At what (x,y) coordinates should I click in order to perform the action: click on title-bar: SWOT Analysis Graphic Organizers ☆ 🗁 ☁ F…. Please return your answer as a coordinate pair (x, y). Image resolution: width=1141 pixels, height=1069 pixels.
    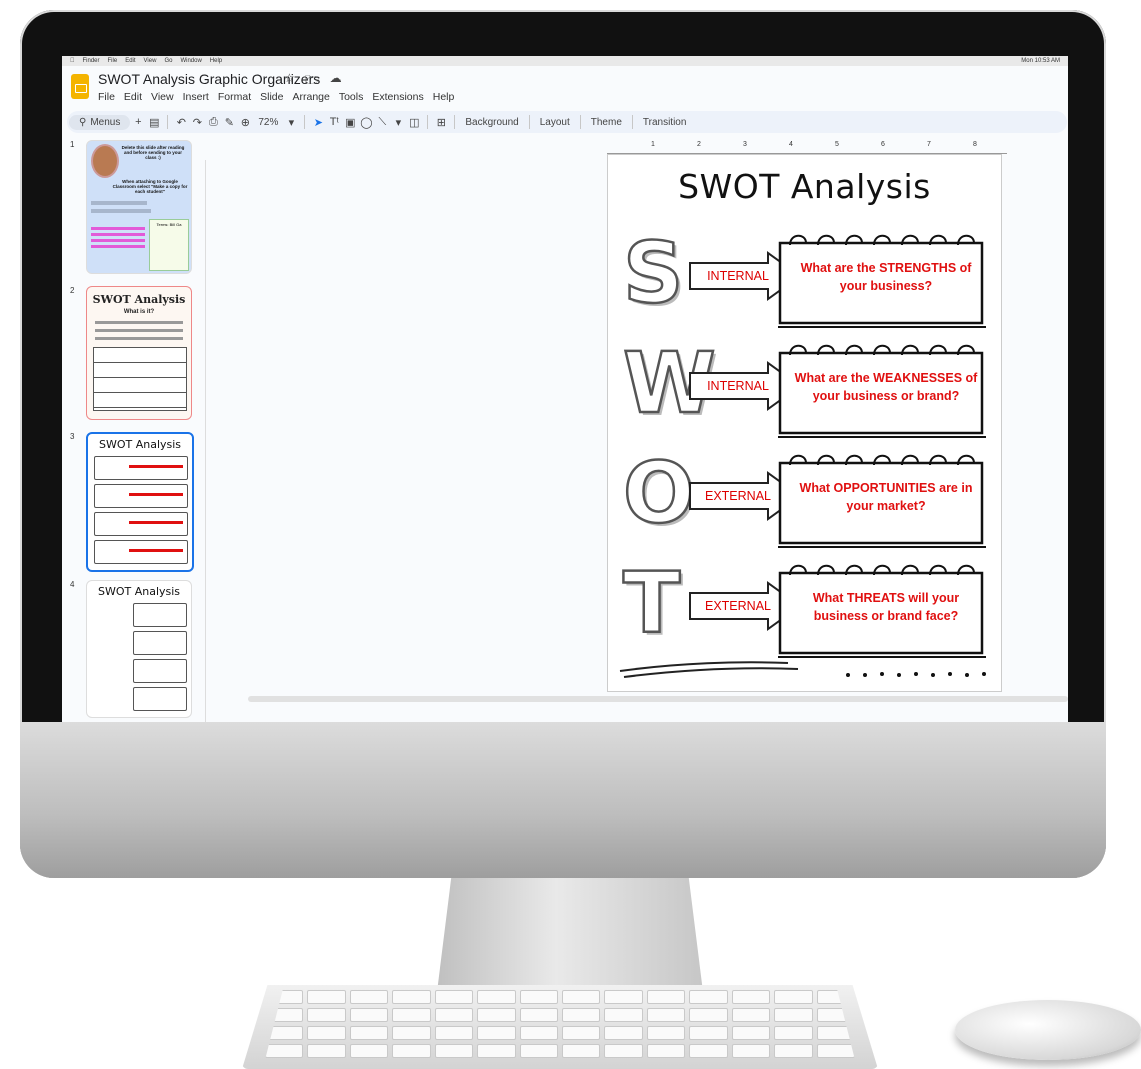
    Looking at the image, I should click on (565, 88).